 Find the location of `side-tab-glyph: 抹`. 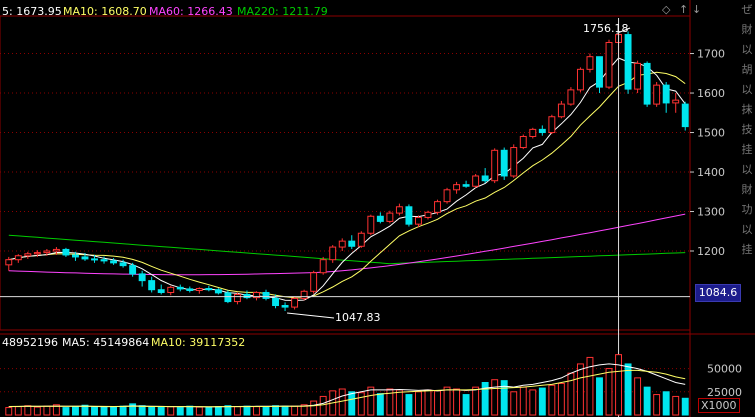

side-tab-glyph: 抹 is located at coordinates (747, 110).